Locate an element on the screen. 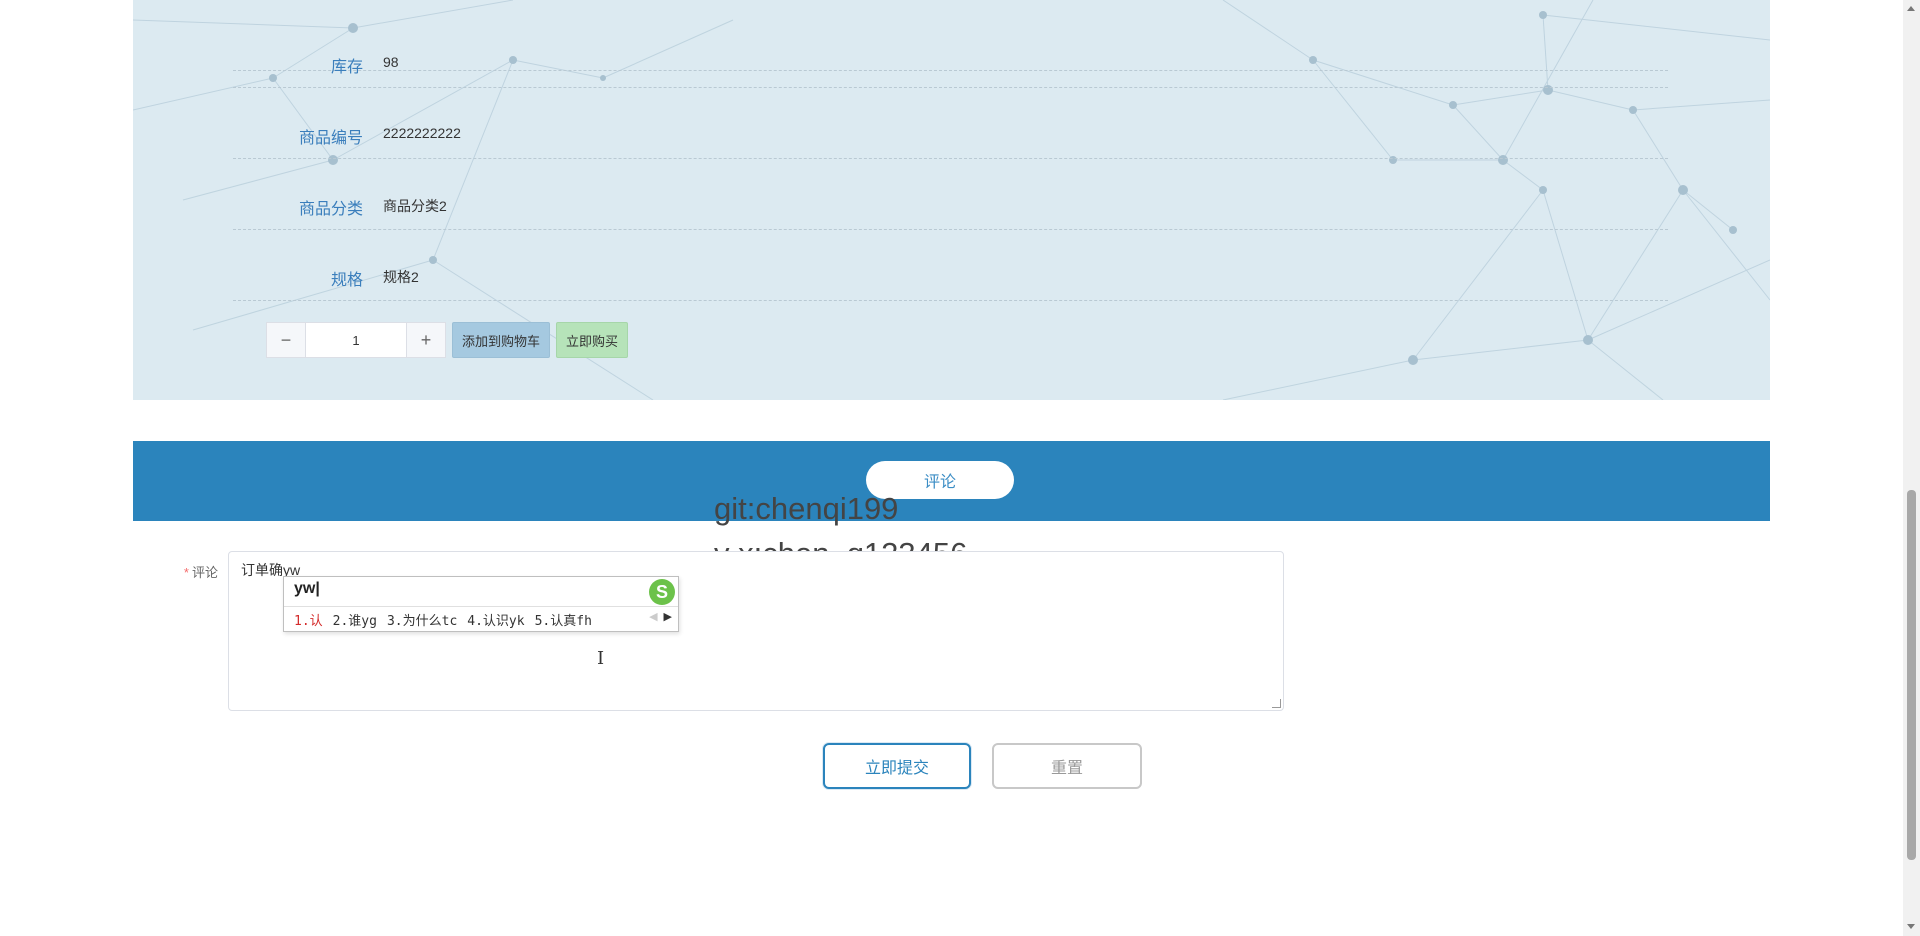 The height and width of the screenshot is (936, 1920). ime-page-nav: ◀ ▶ is located at coordinates (660, 616).